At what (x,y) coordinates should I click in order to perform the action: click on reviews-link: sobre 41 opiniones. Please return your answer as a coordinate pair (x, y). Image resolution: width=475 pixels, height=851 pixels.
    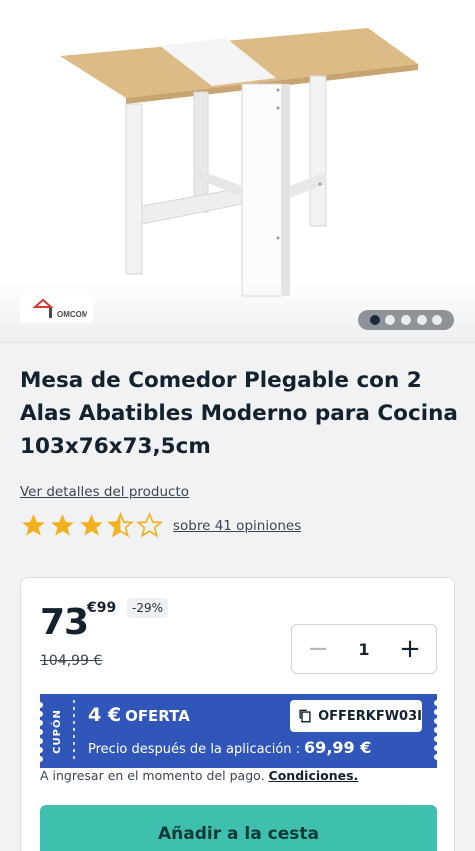
    Looking at the image, I should click on (237, 526).